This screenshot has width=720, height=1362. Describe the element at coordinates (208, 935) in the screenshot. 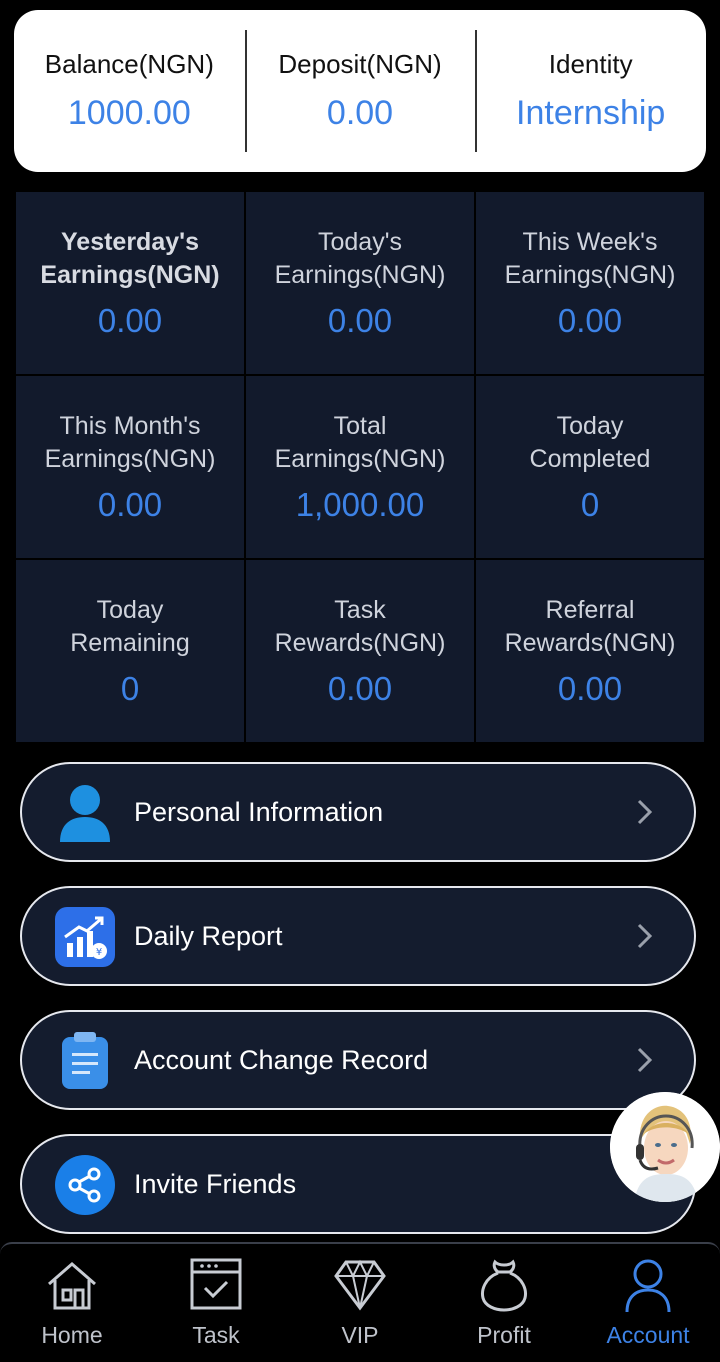

I see `menu-label: Daily Report` at that location.